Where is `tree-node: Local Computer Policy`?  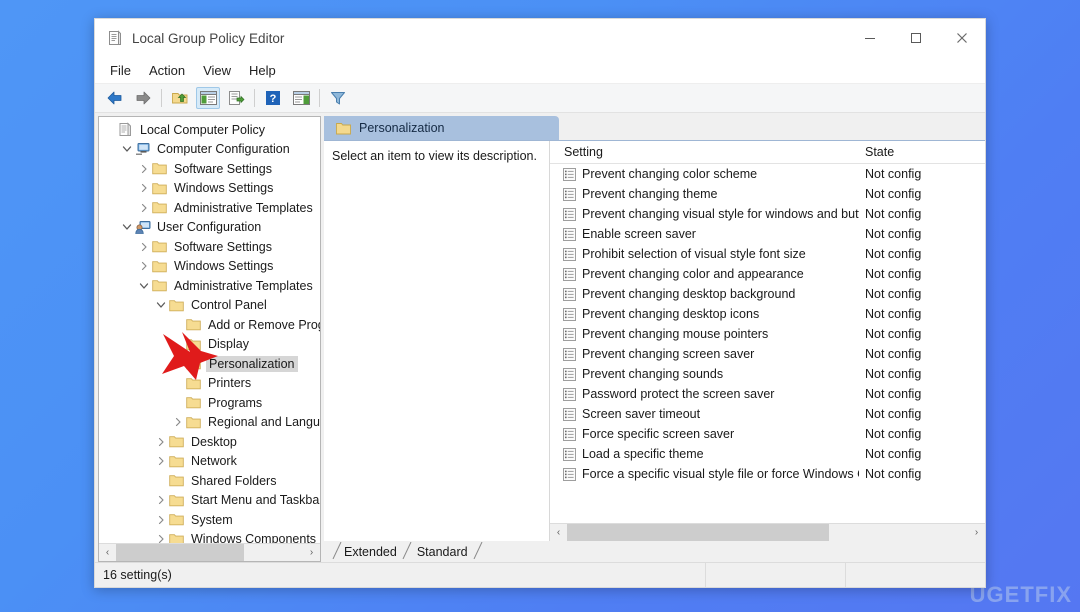 tree-node: Local Computer Policy is located at coordinates (209, 130).